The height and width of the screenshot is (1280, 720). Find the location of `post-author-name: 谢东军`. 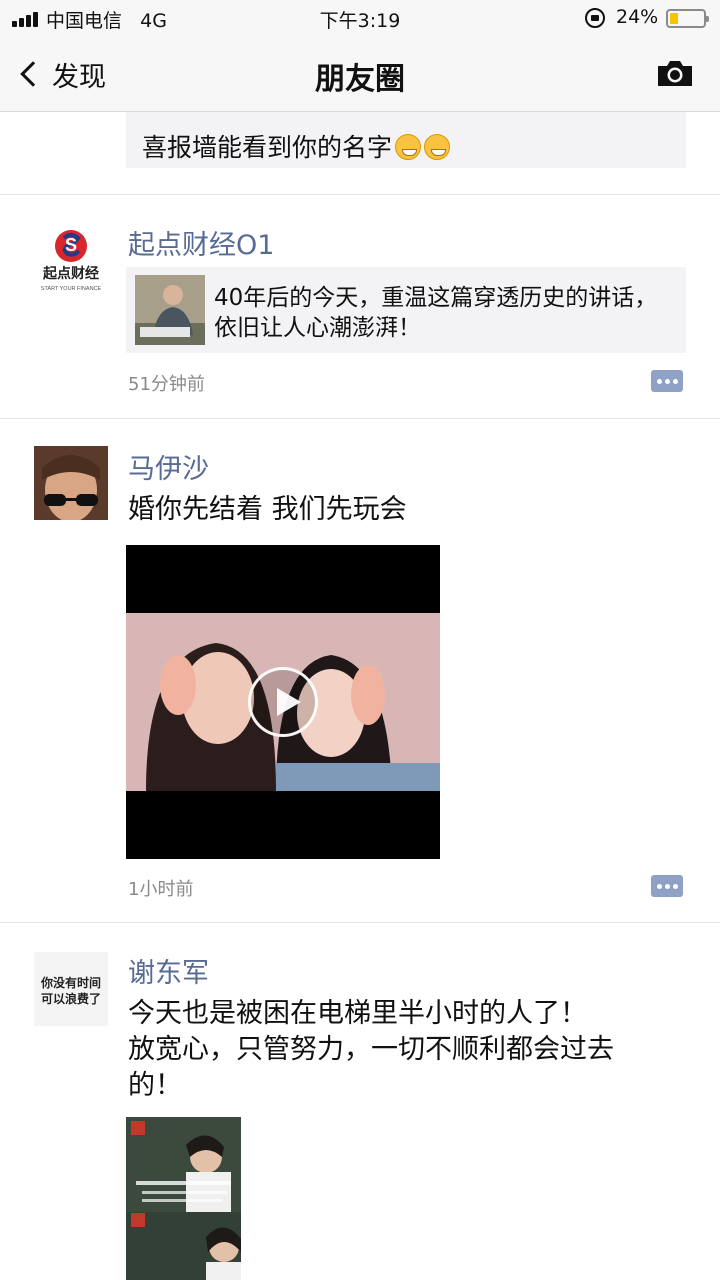

post-author-name: 谢东军 is located at coordinates (168, 970).